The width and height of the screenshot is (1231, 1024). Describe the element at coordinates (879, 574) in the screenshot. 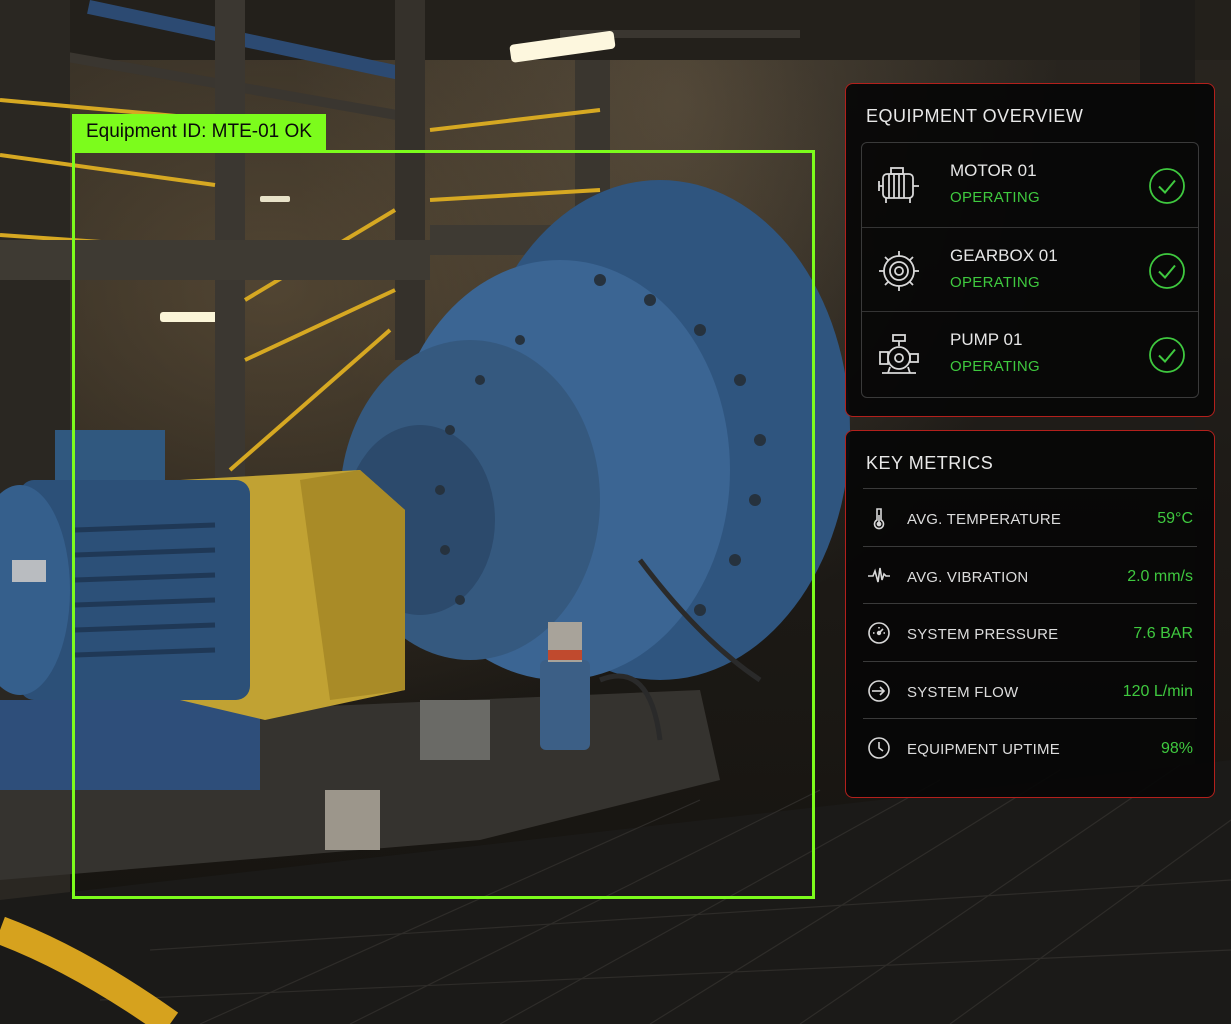

I see `vibration-icon` at that location.